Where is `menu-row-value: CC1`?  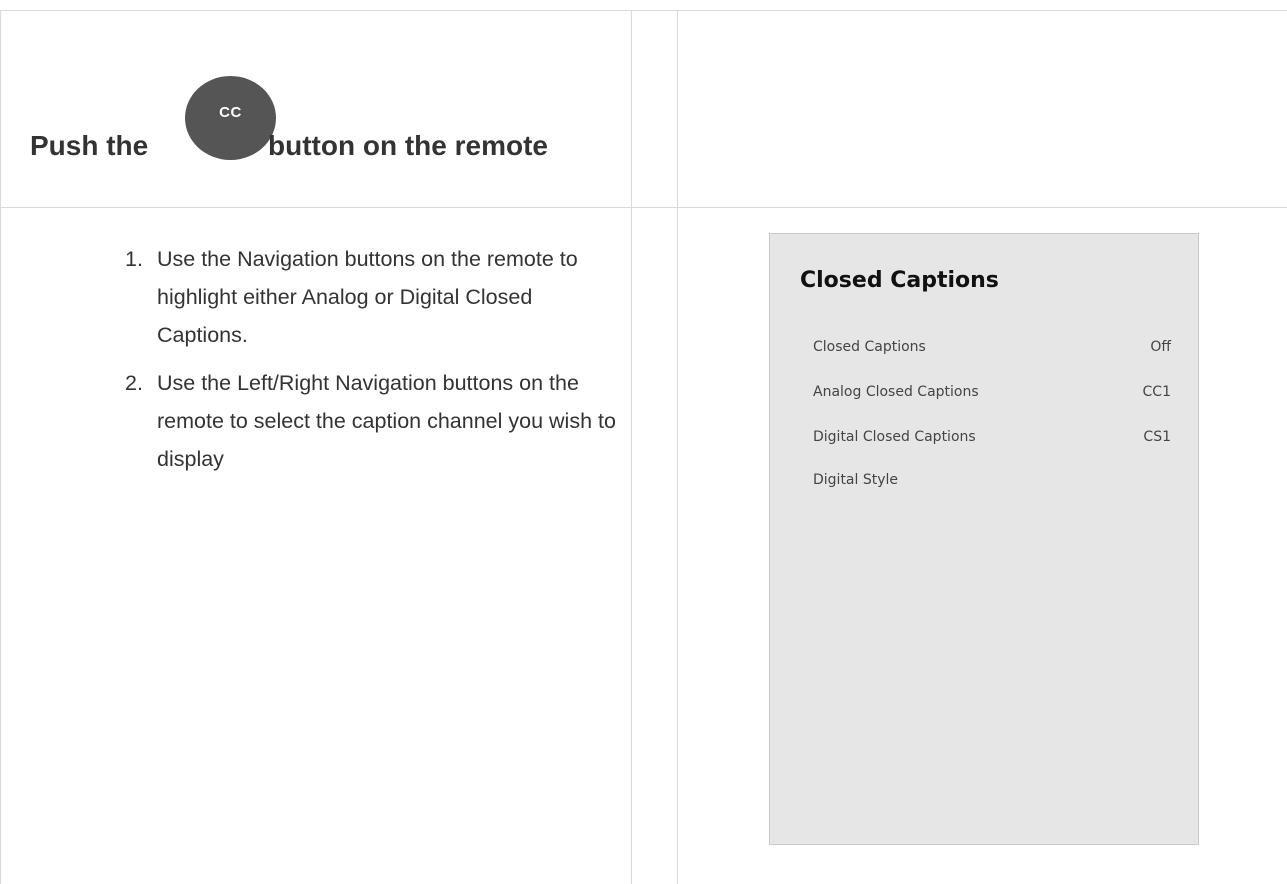 menu-row-value: CC1 is located at coordinates (1156, 392).